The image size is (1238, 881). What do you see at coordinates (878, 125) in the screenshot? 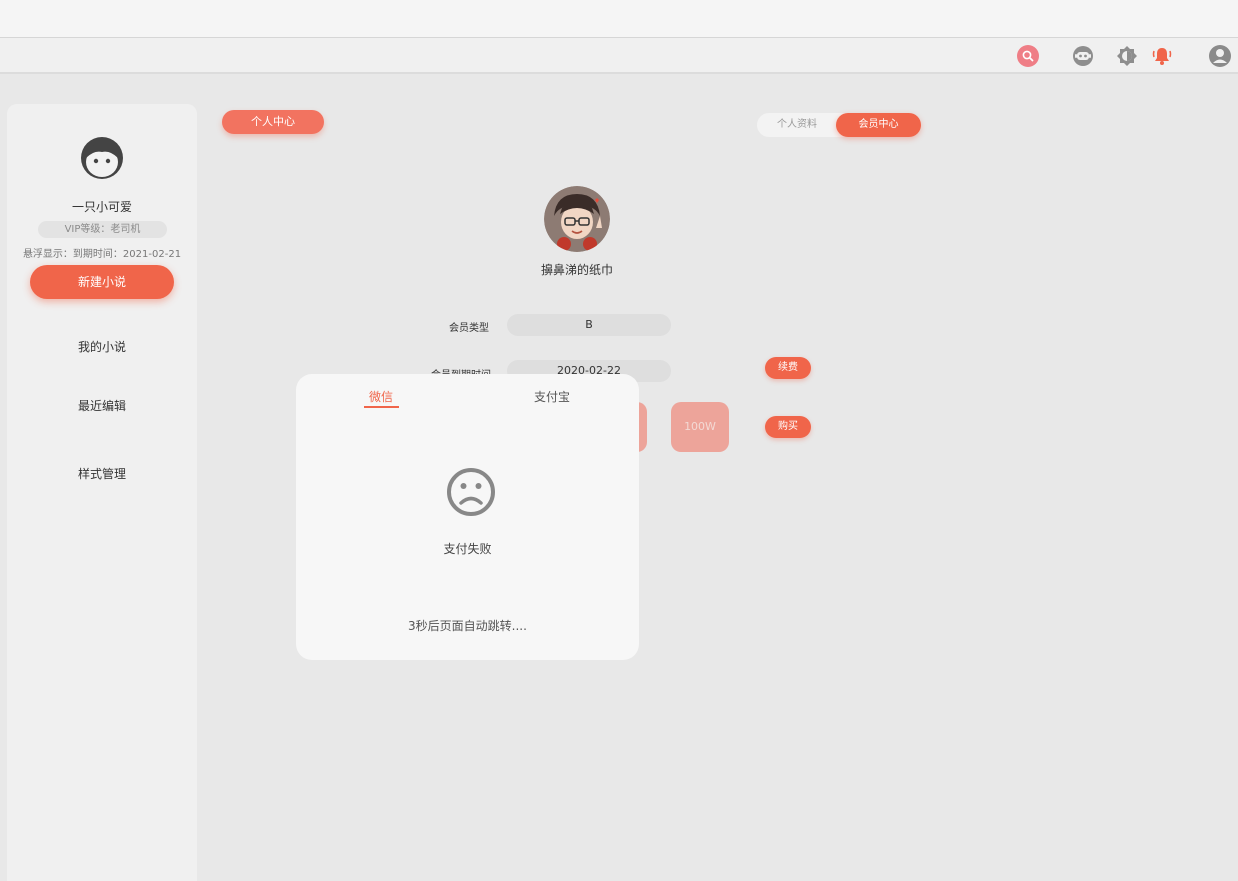
I see `tab-membership: 会员中心` at bounding box center [878, 125].